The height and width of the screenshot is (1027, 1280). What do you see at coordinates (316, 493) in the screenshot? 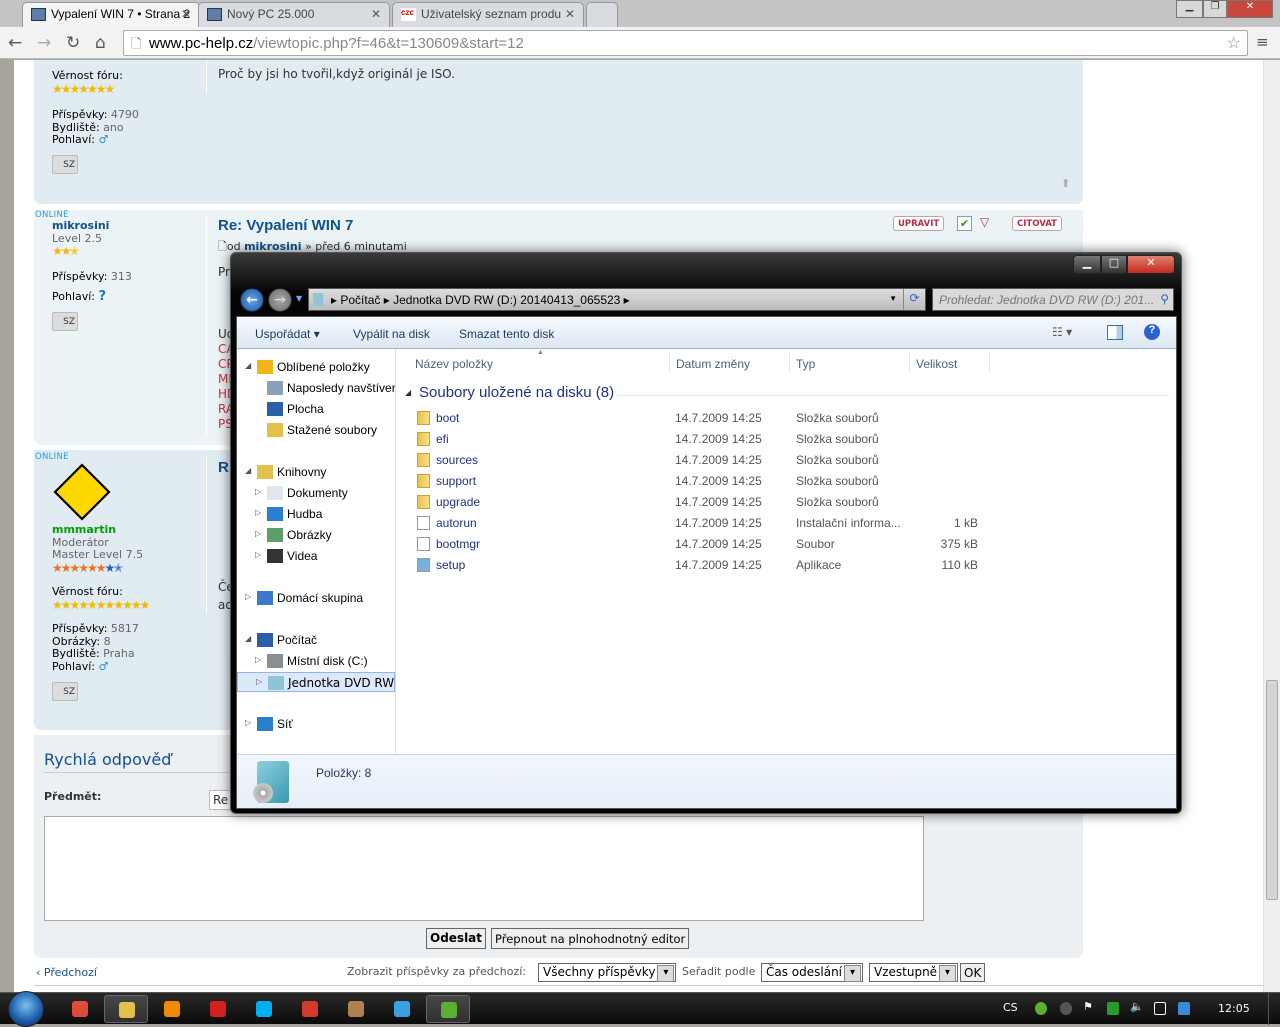
I see `nav-item: ▷ Dokumenty` at bounding box center [316, 493].